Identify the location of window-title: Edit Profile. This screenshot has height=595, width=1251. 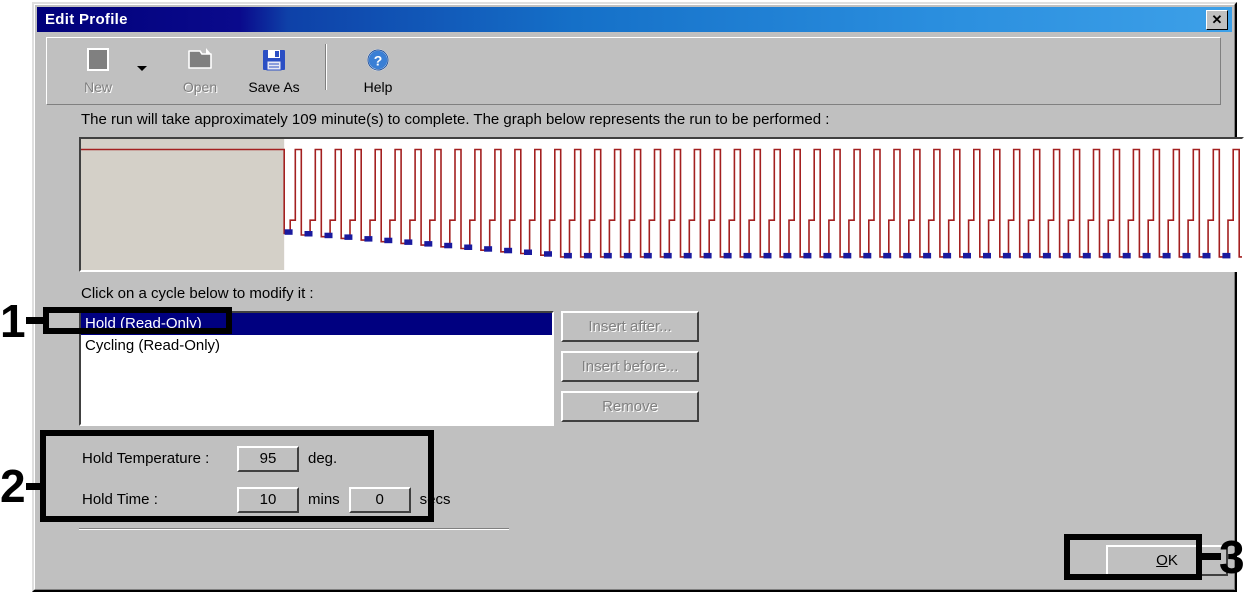
(86, 19).